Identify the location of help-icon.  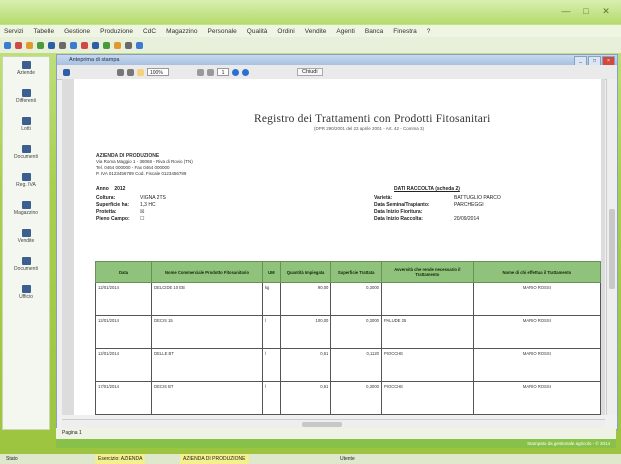
(139, 45).